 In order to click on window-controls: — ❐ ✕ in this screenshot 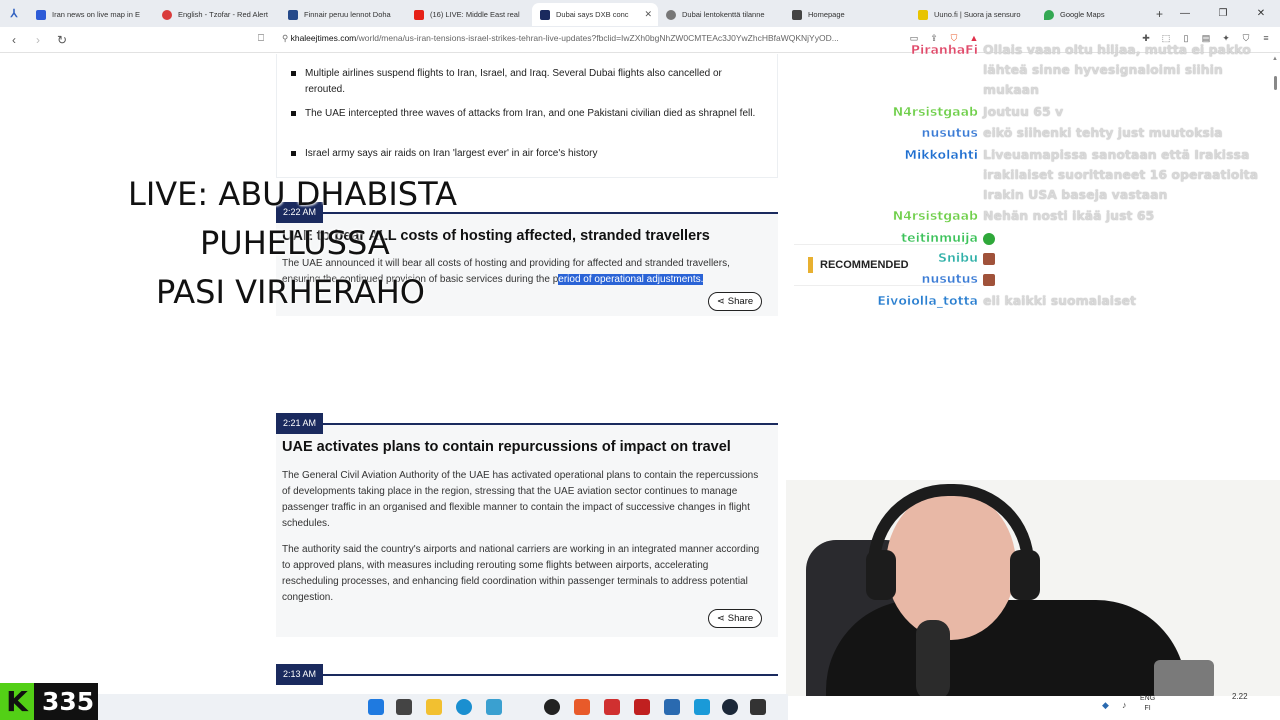, I will do `click(1223, 13)`.